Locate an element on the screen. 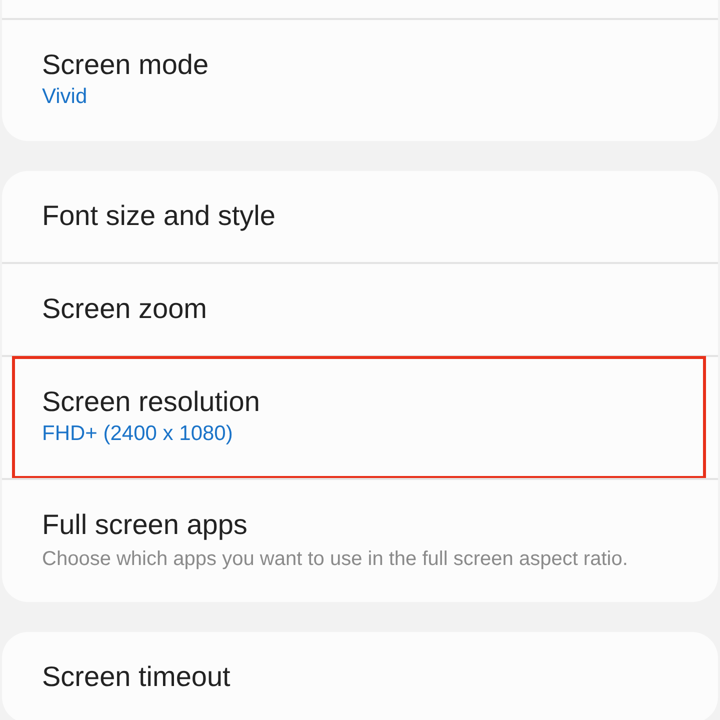  setting-title: Screen resolution is located at coordinates (151, 402).